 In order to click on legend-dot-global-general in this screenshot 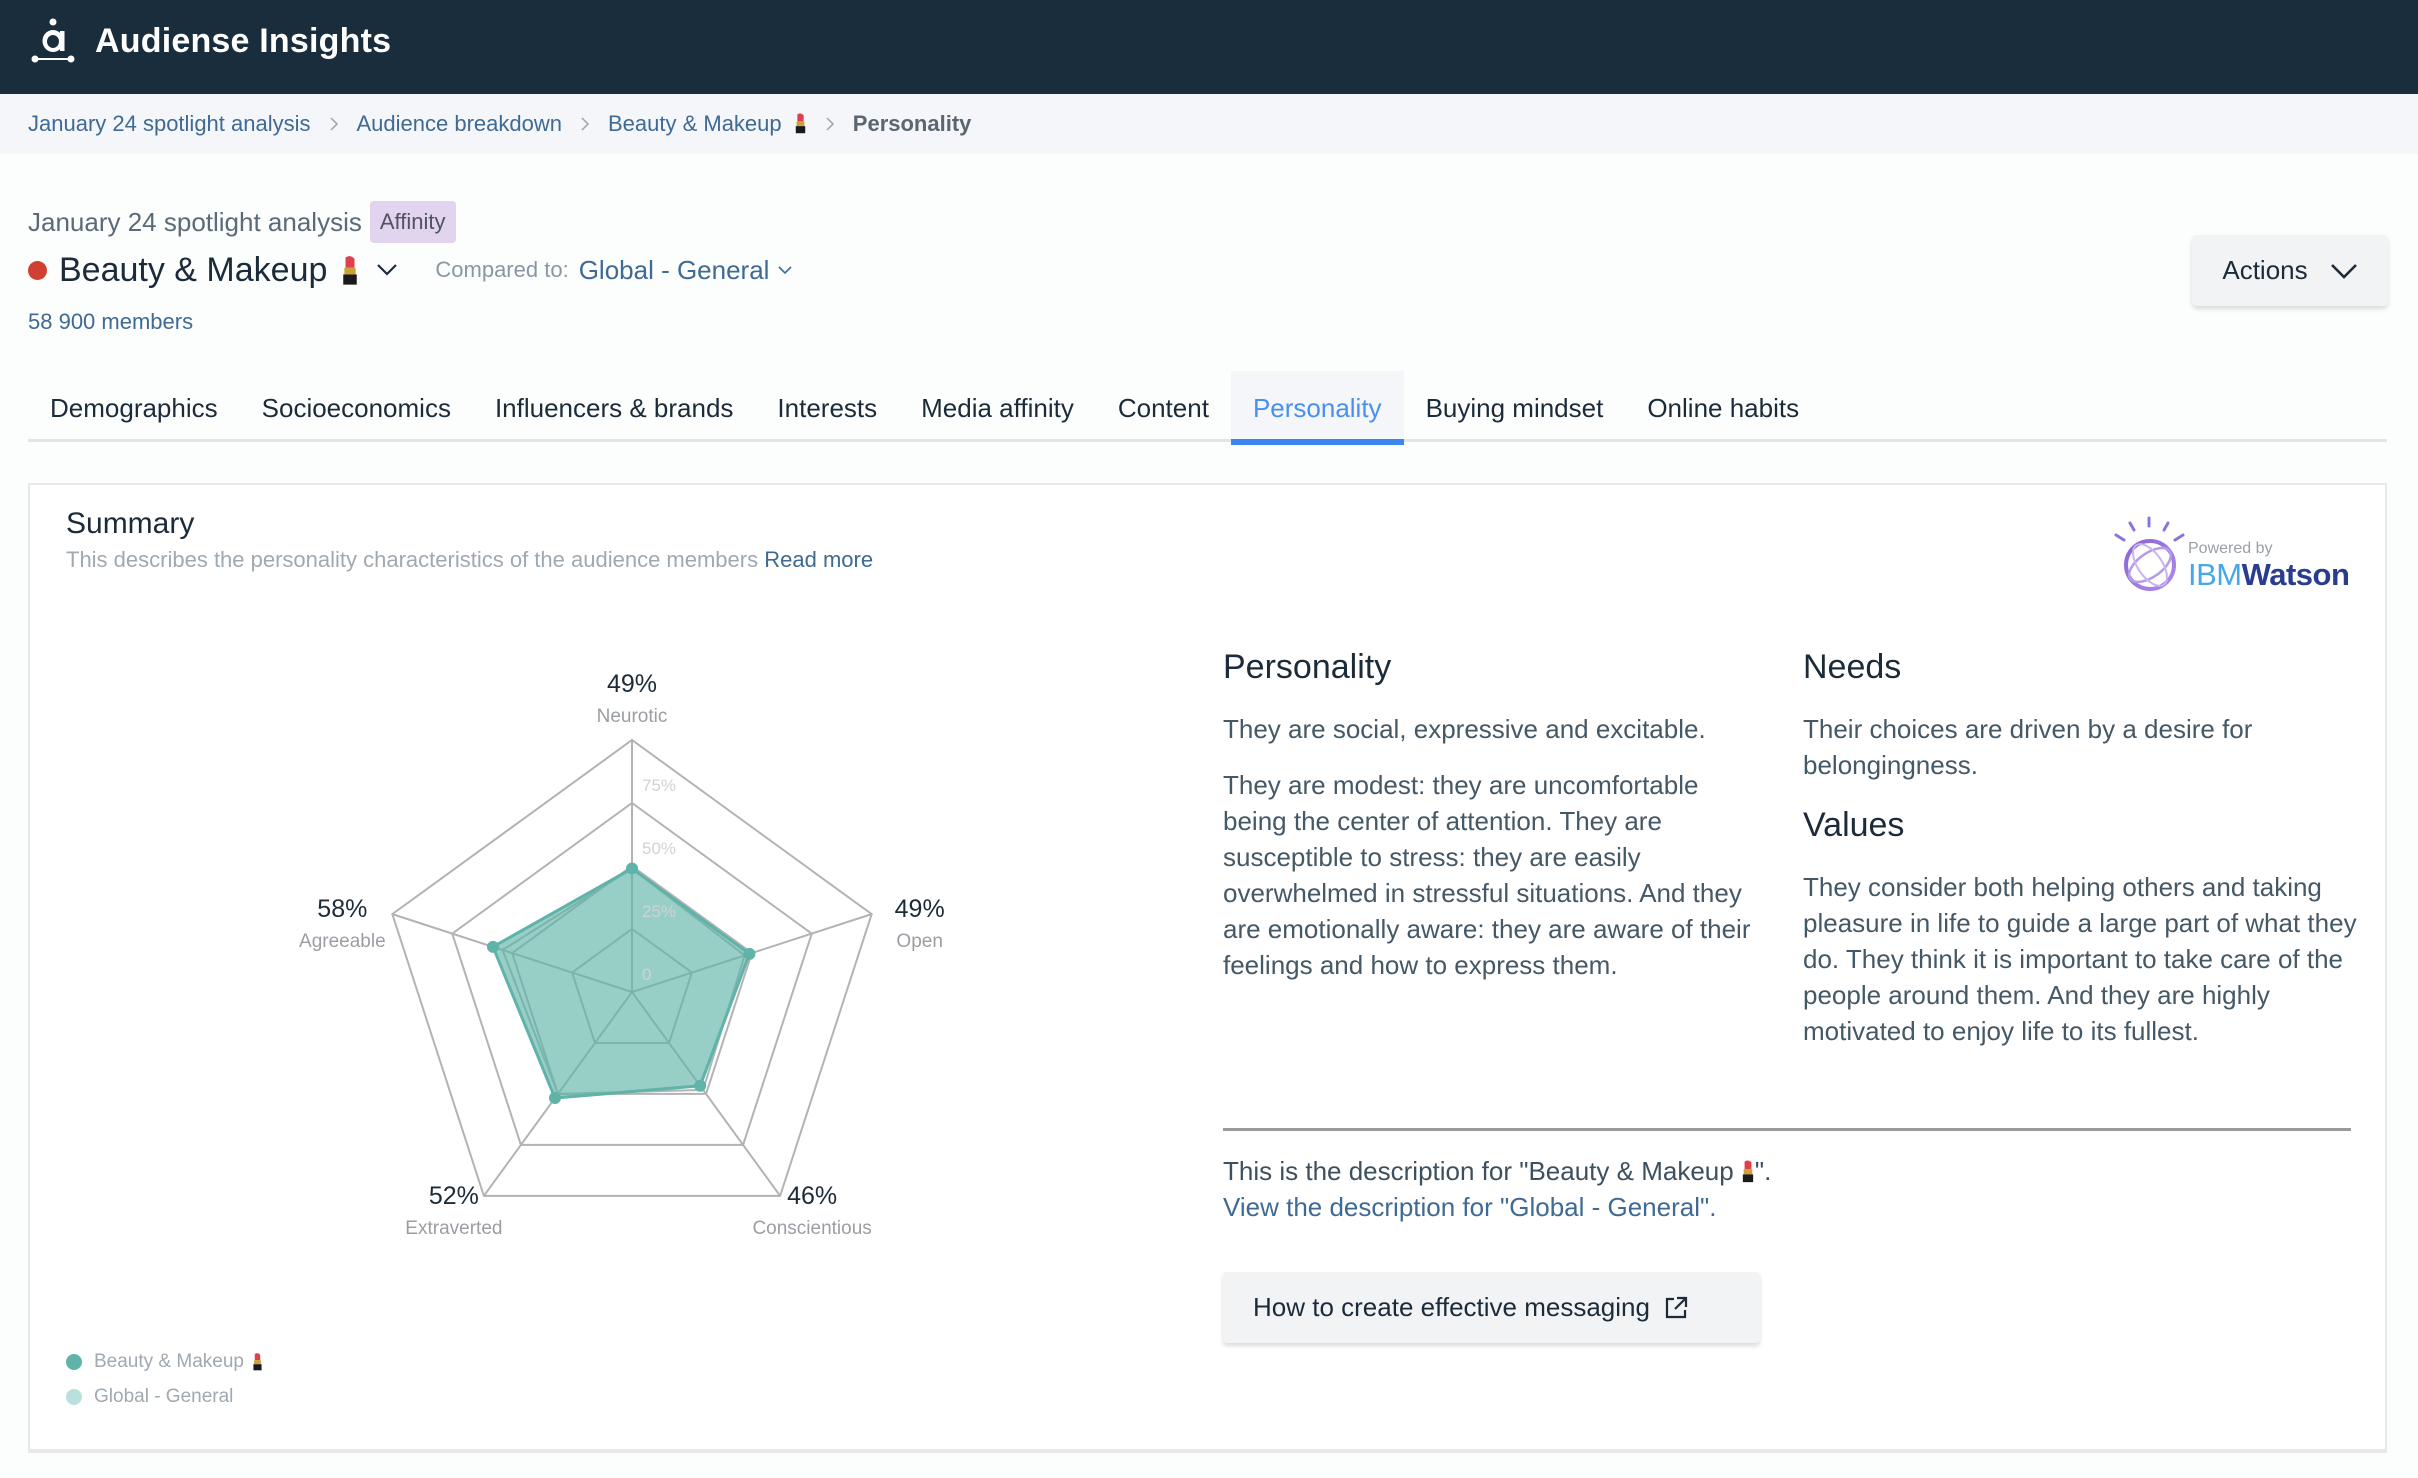, I will do `click(74, 1396)`.